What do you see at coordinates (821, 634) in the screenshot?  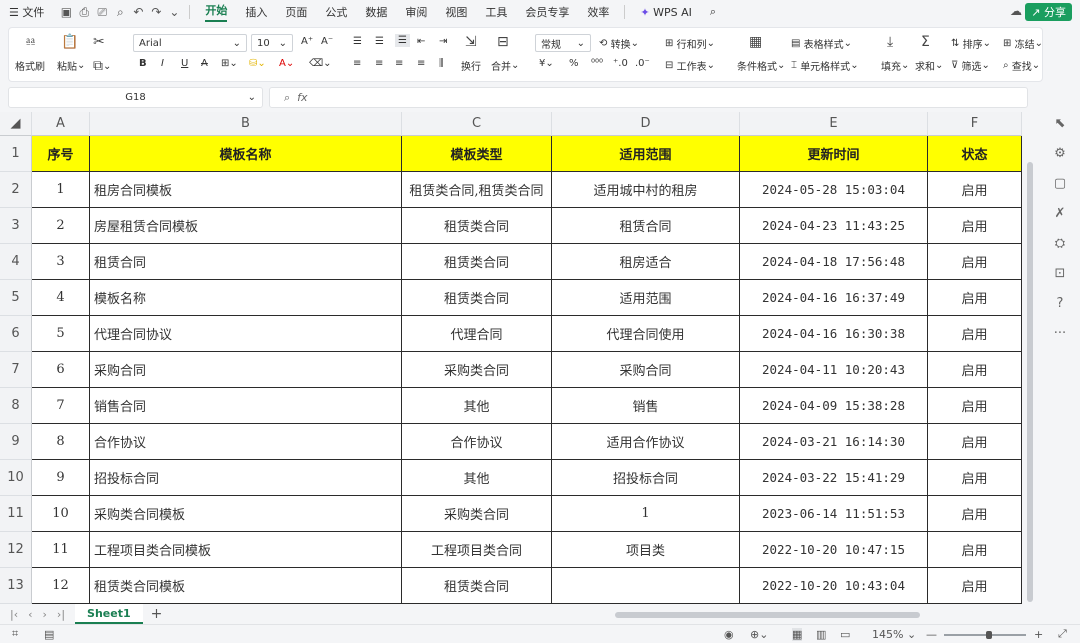 I see `page-layout-icon: ▥` at bounding box center [821, 634].